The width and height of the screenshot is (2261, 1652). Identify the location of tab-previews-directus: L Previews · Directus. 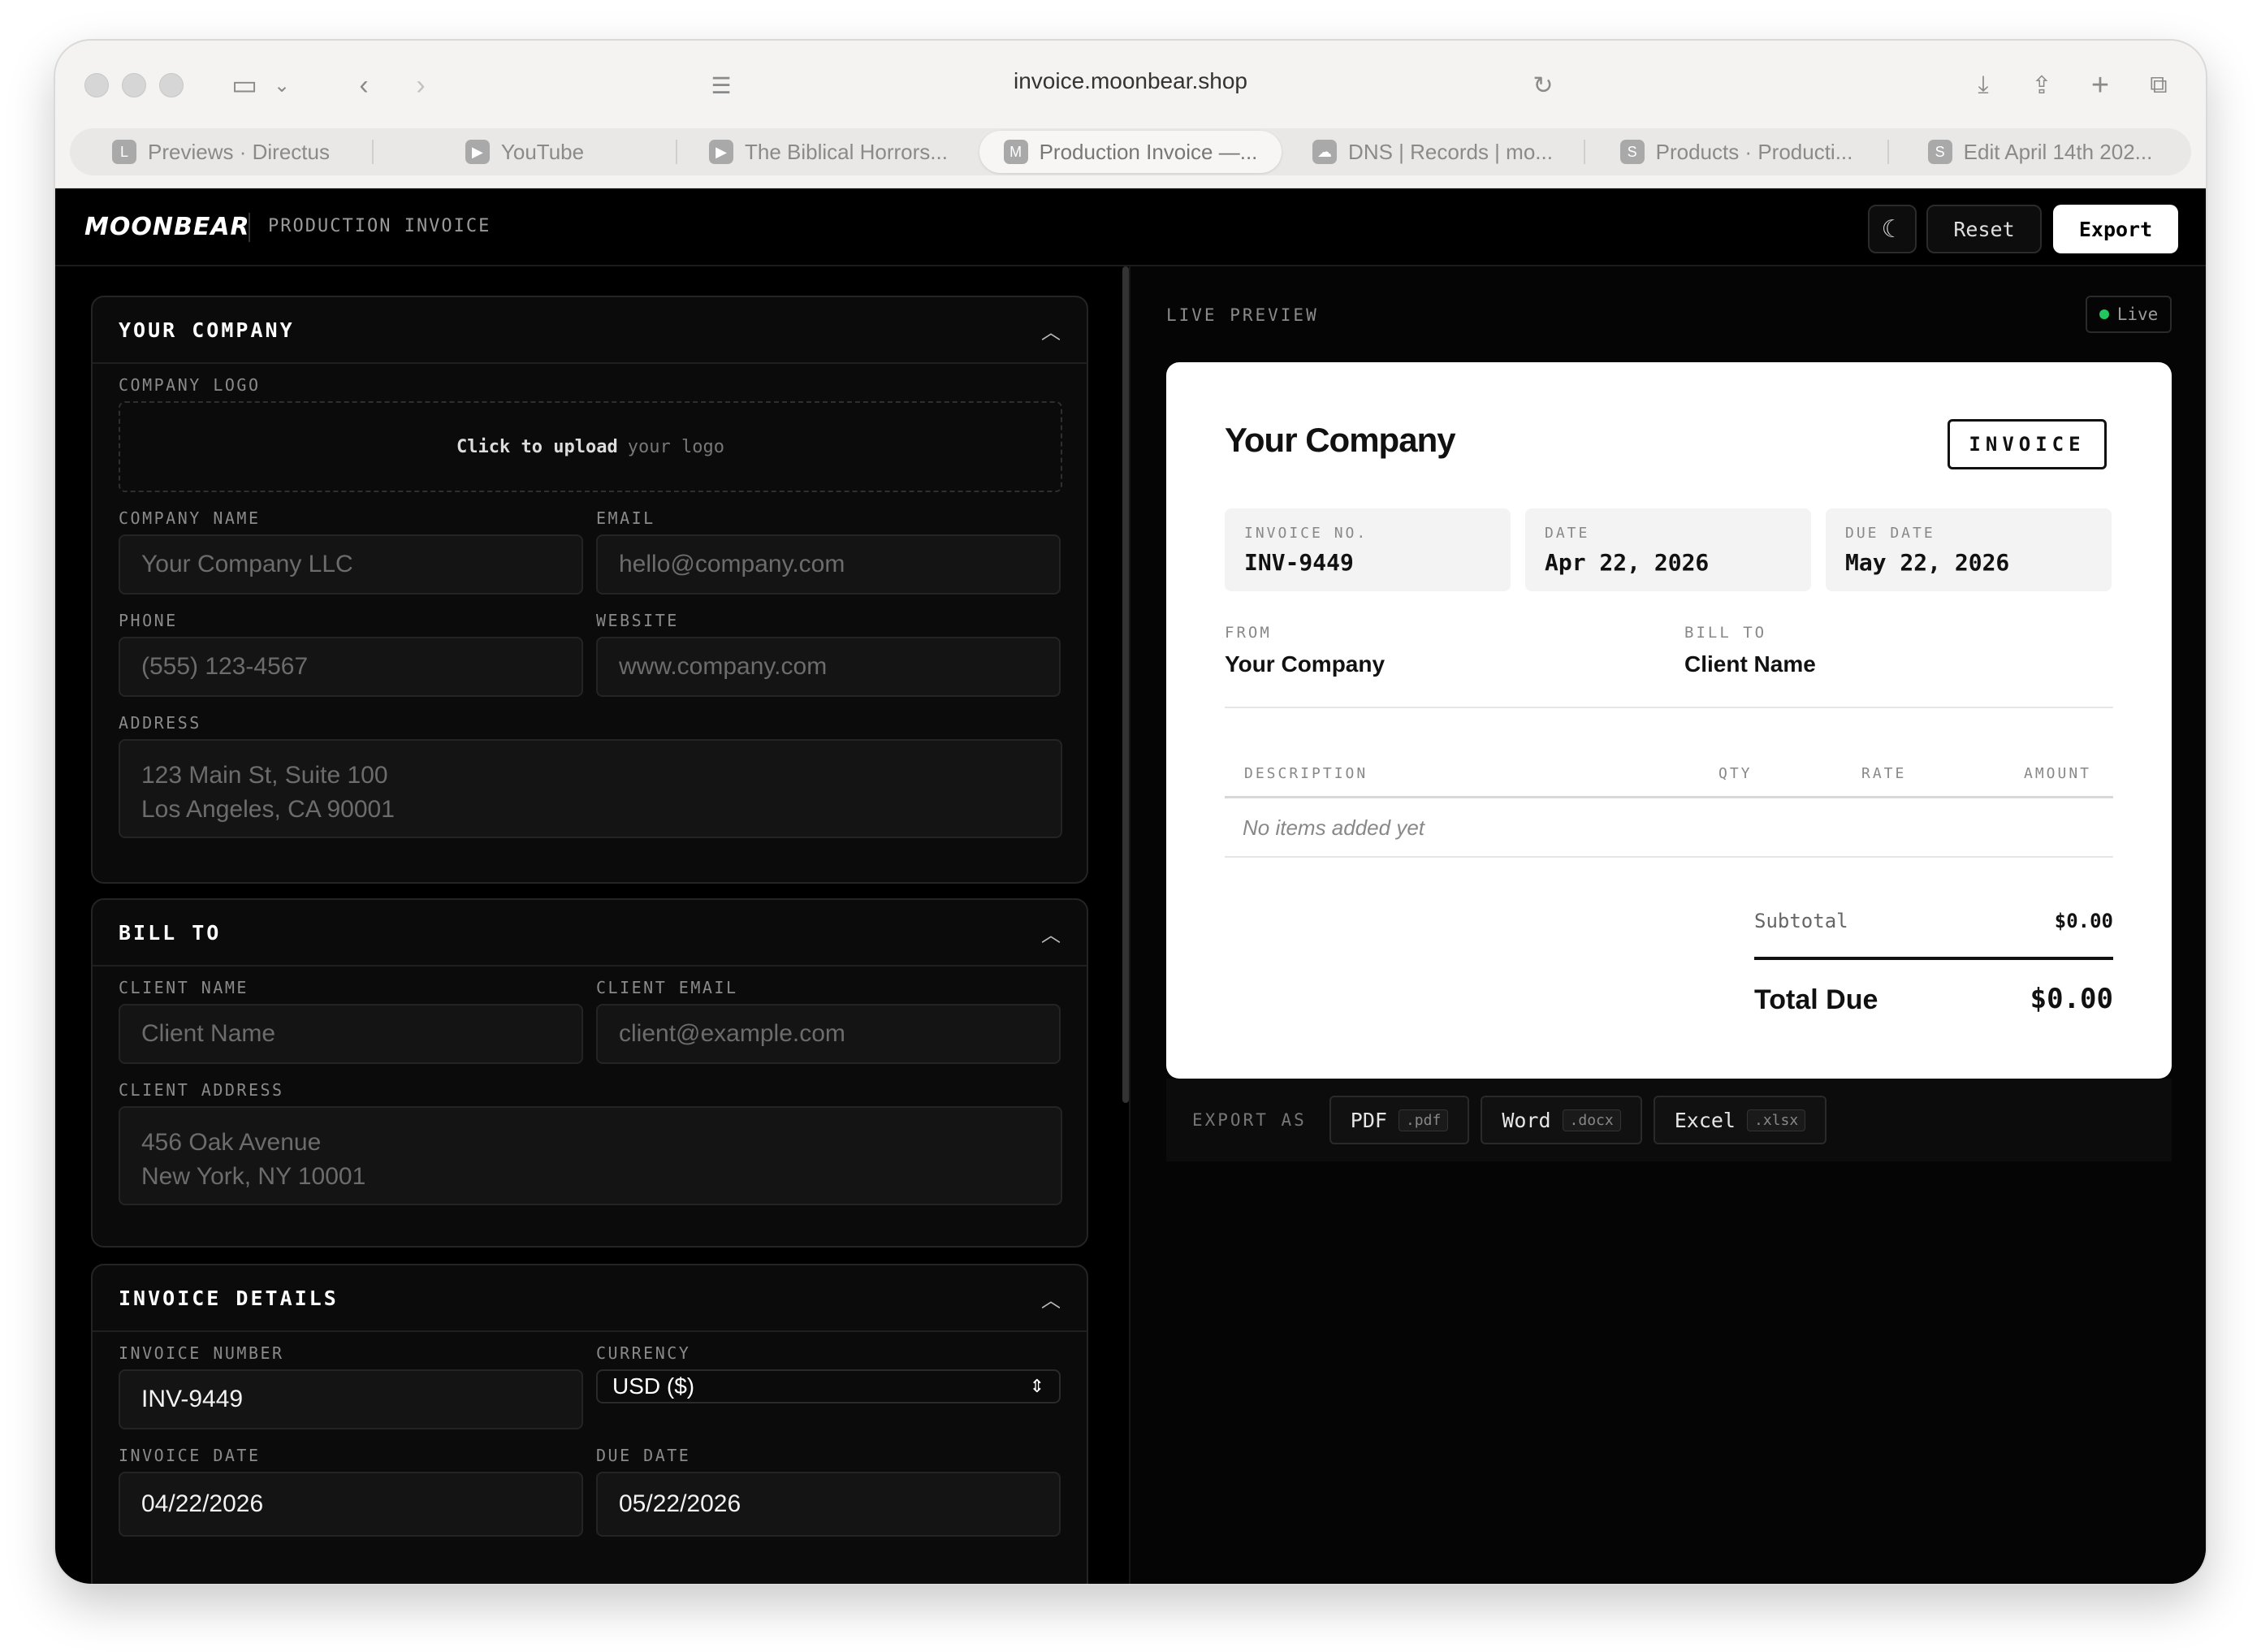
(221, 152).